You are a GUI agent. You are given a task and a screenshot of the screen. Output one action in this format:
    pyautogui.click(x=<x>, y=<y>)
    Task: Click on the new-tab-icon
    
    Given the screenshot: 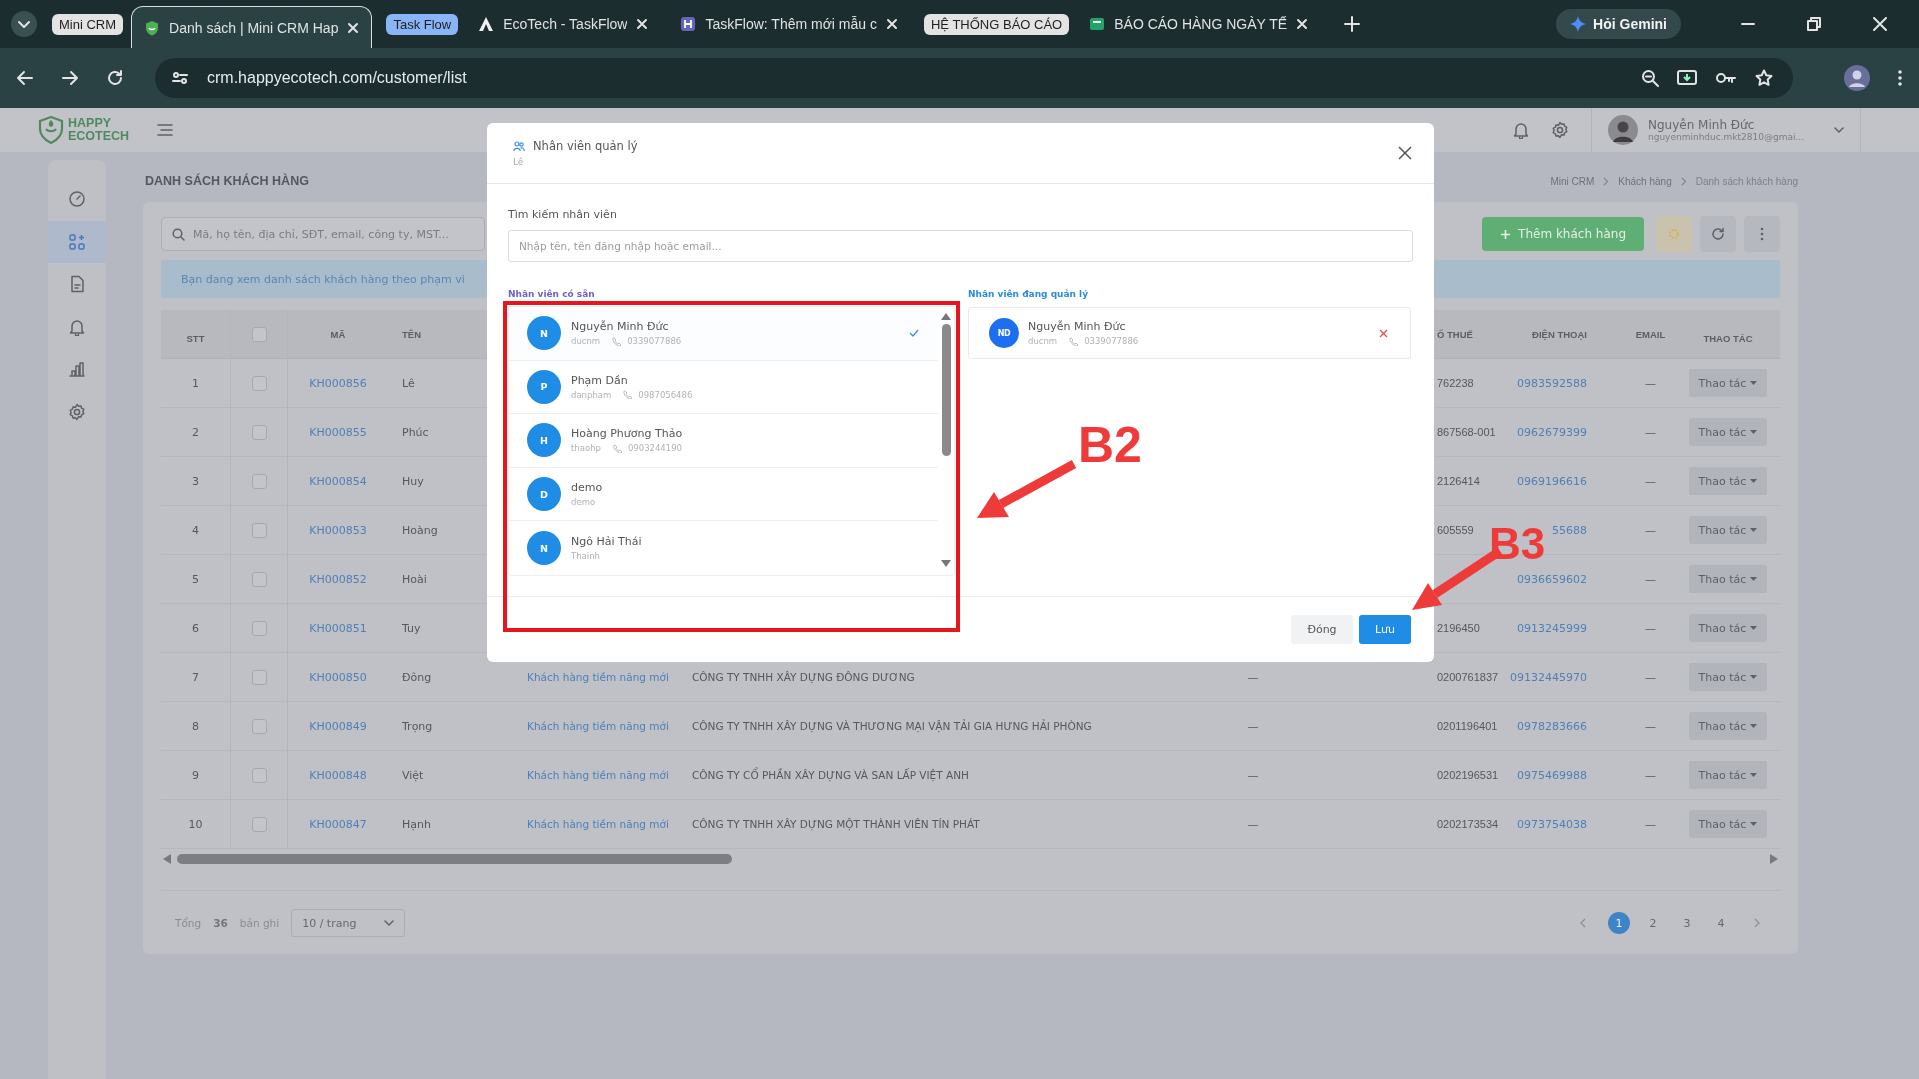 What is the action you would take?
    pyautogui.click(x=1352, y=24)
    